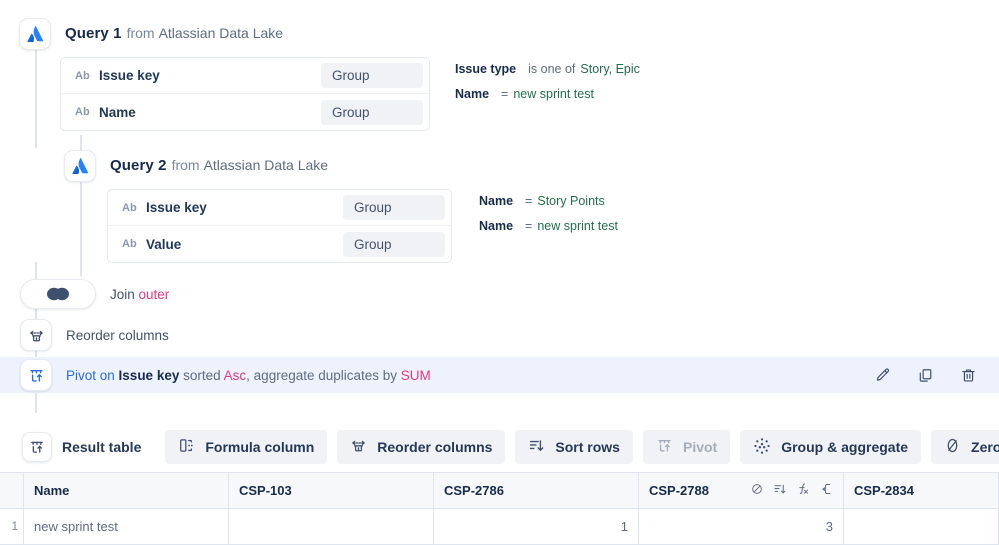 The width and height of the screenshot is (999, 545). Describe the element at coordinates (245, 112) in the screenshot. I see `query-1-field-row-1: Ab Name Group` at that location.